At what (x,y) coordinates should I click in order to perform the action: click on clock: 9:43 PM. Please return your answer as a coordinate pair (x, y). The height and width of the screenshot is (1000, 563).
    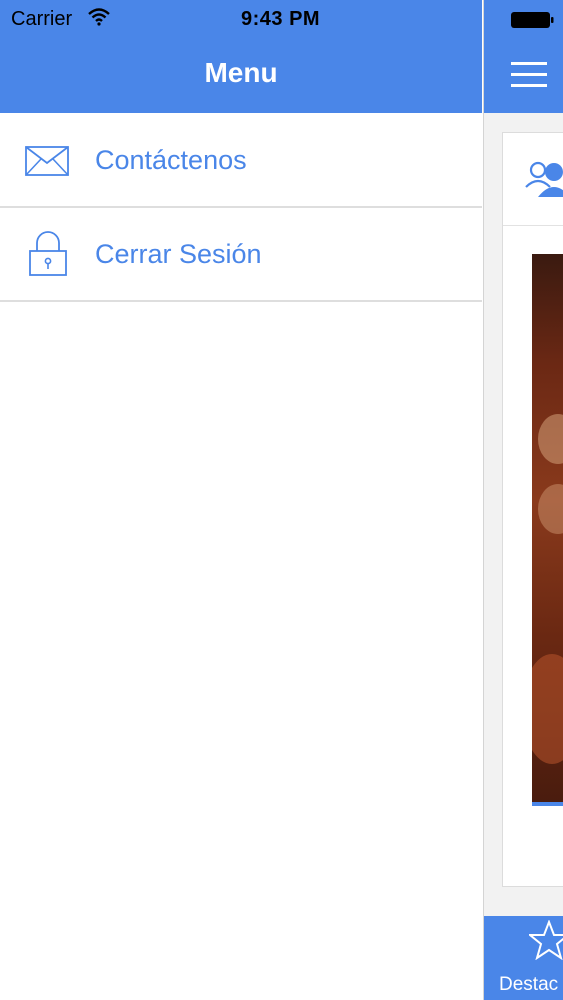
    Looking at the image, I should click on (281, 19).